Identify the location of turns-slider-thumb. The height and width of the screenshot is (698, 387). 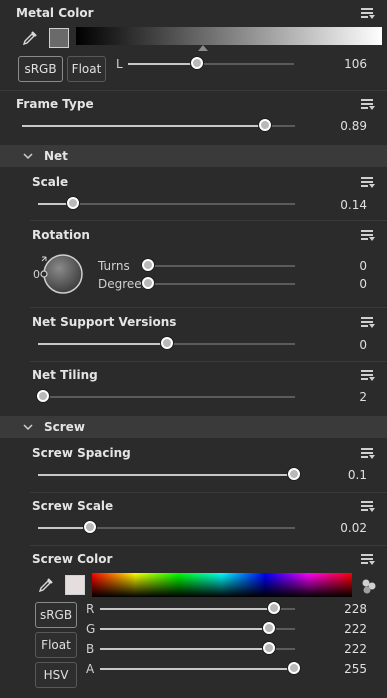
(148, 265).